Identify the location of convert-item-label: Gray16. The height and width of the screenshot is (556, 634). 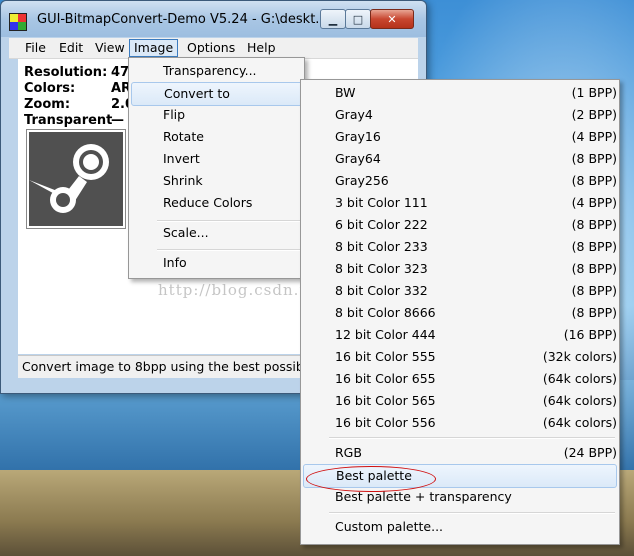
(358, 136).